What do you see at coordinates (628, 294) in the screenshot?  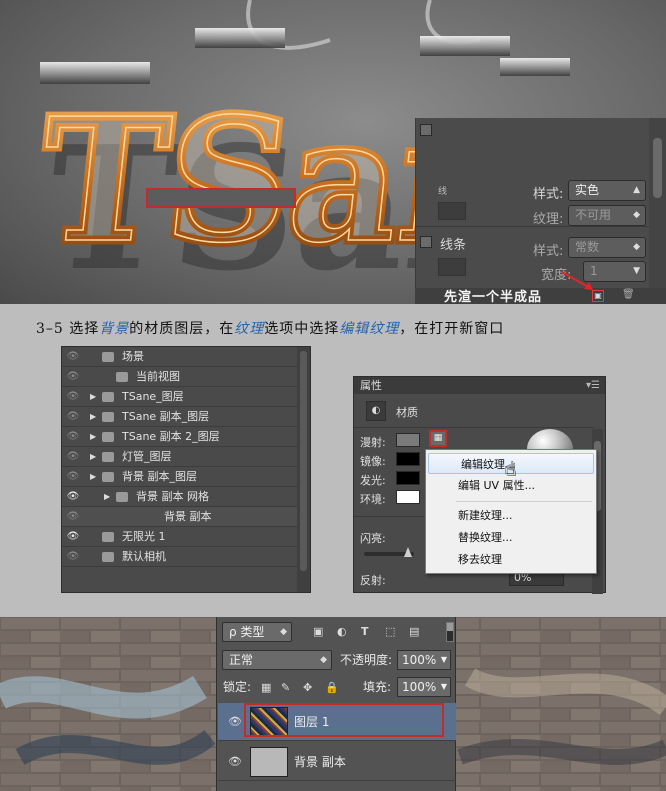 I see `trash-icon: 🗑` at bounding box center [628, 294].